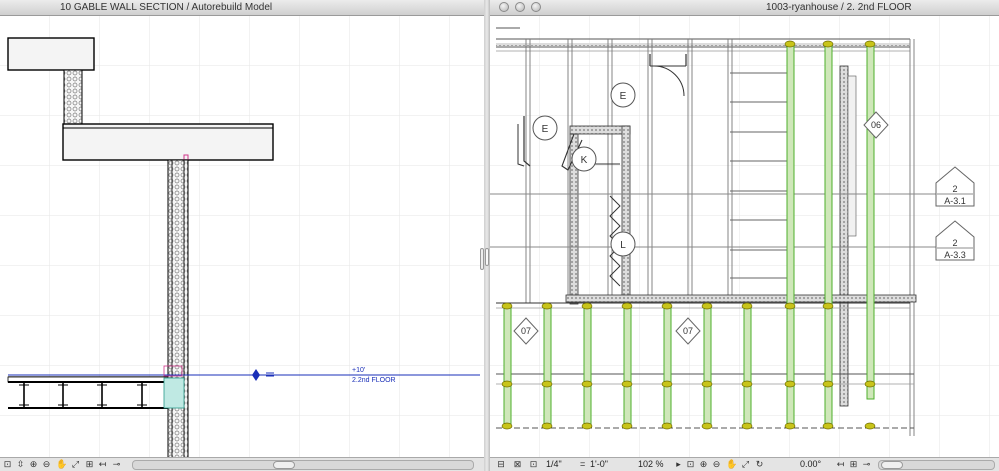 The image size is (999, 471). Describe the element at coordinates (168, 142) in the screenshot. I see `middle-slab` at that location.